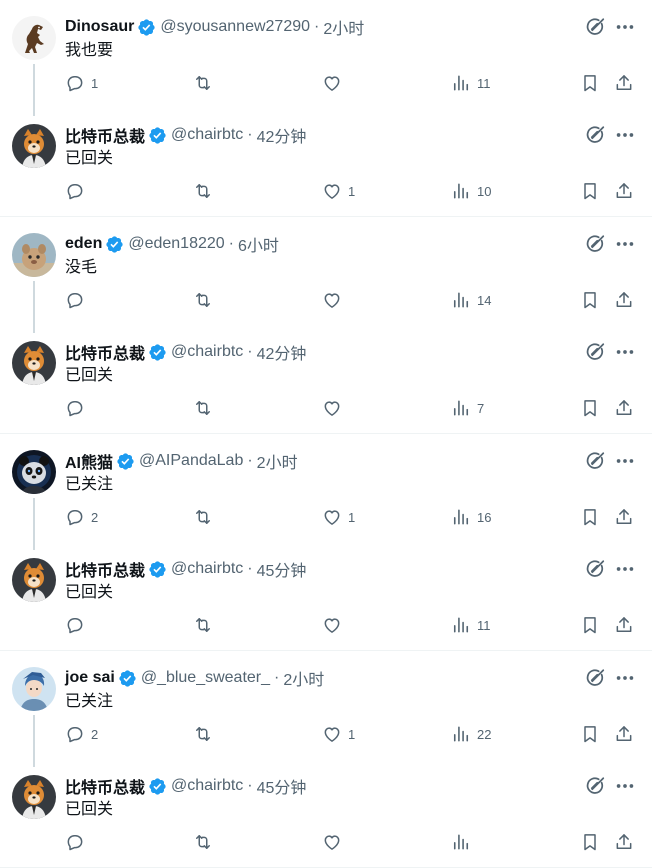 Image resolution: width=652 pixels, height=868 pixels. I want to click on display-name: eden, so click(83, 244).